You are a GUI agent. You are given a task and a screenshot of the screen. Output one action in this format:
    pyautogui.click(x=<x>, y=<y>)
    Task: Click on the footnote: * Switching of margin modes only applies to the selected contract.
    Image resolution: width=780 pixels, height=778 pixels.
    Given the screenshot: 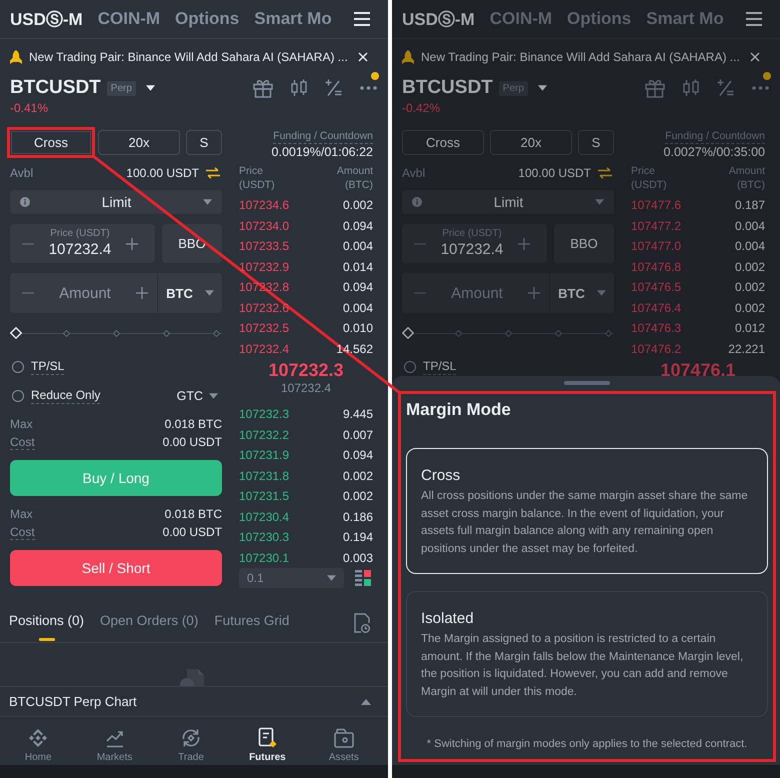 What is the action you would take?
    pyautogui.click(x=587, y=744)
    